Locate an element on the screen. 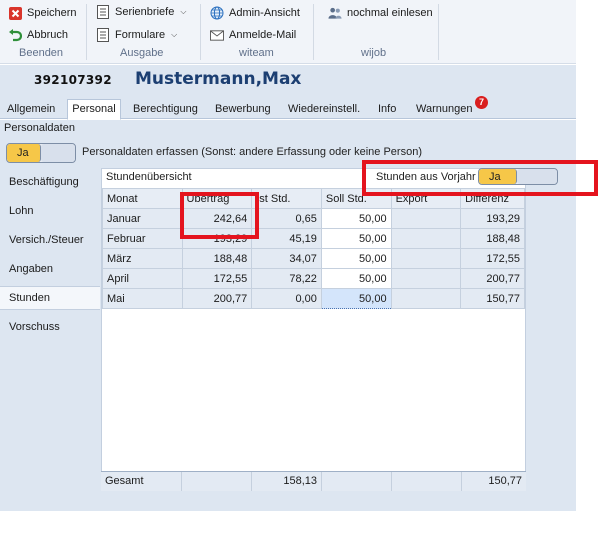  group-output: Serienbriefe ⌵ Formulare ⌵ Ausgabe is located at coordinates (143, 32).